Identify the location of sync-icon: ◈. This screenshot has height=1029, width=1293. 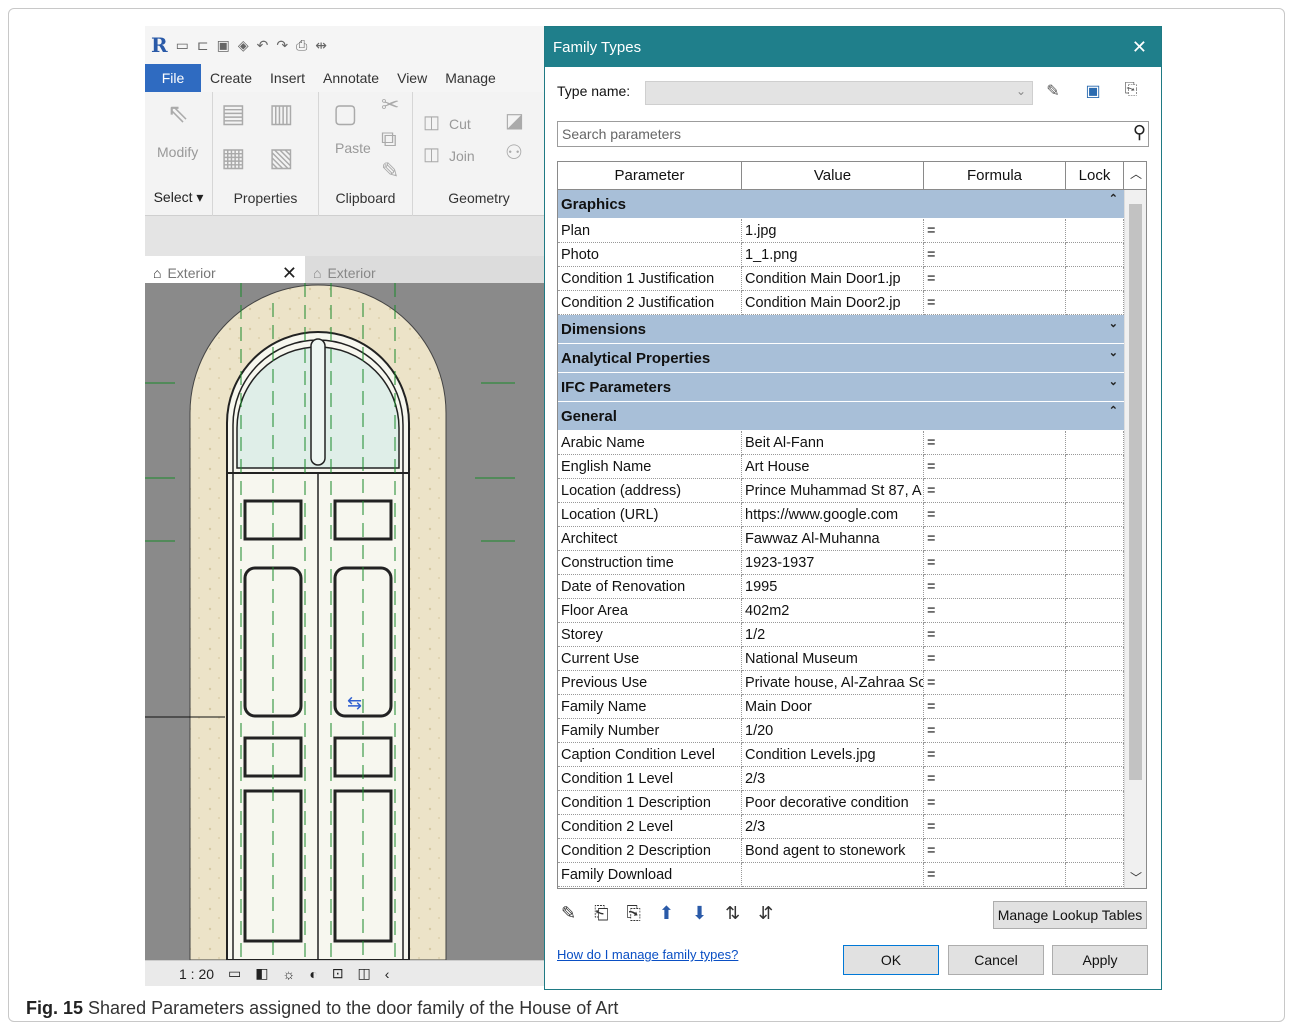
(243, 45).